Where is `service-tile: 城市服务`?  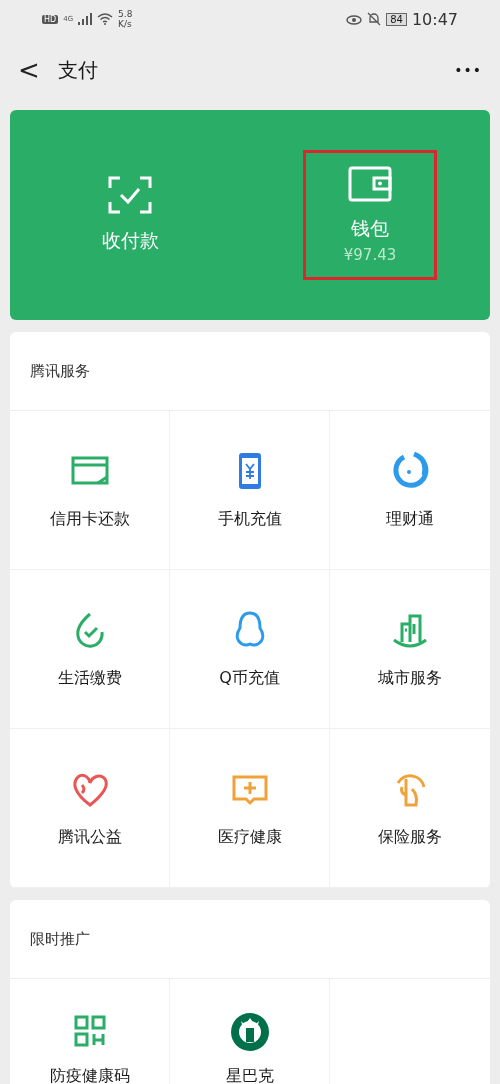 service-tile: 城市服务 is located at coordinates (410, 649).